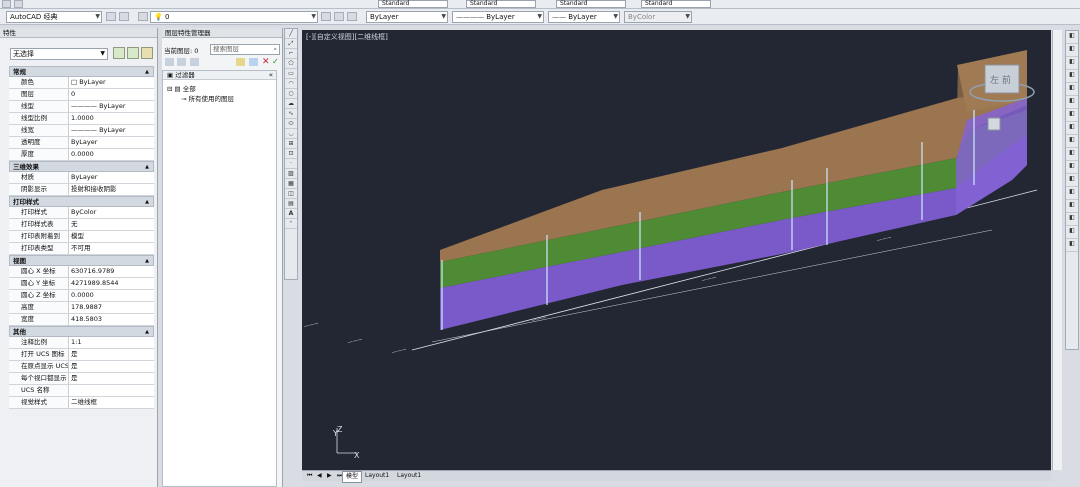 This screenshot has height=487, width=1080. Describe the element at coordinates (111, 118) in the screenshot. I see `property-value: 1.0000` at that location.